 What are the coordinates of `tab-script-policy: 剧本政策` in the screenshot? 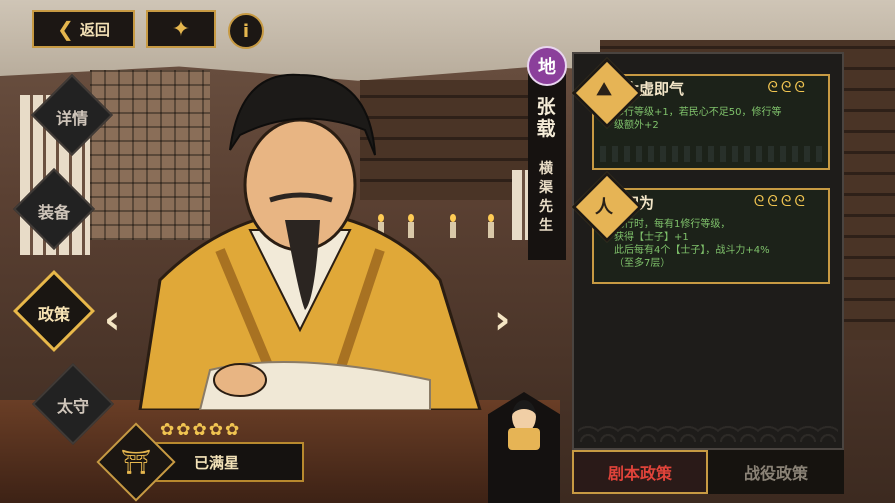 It's located at (640, 472).